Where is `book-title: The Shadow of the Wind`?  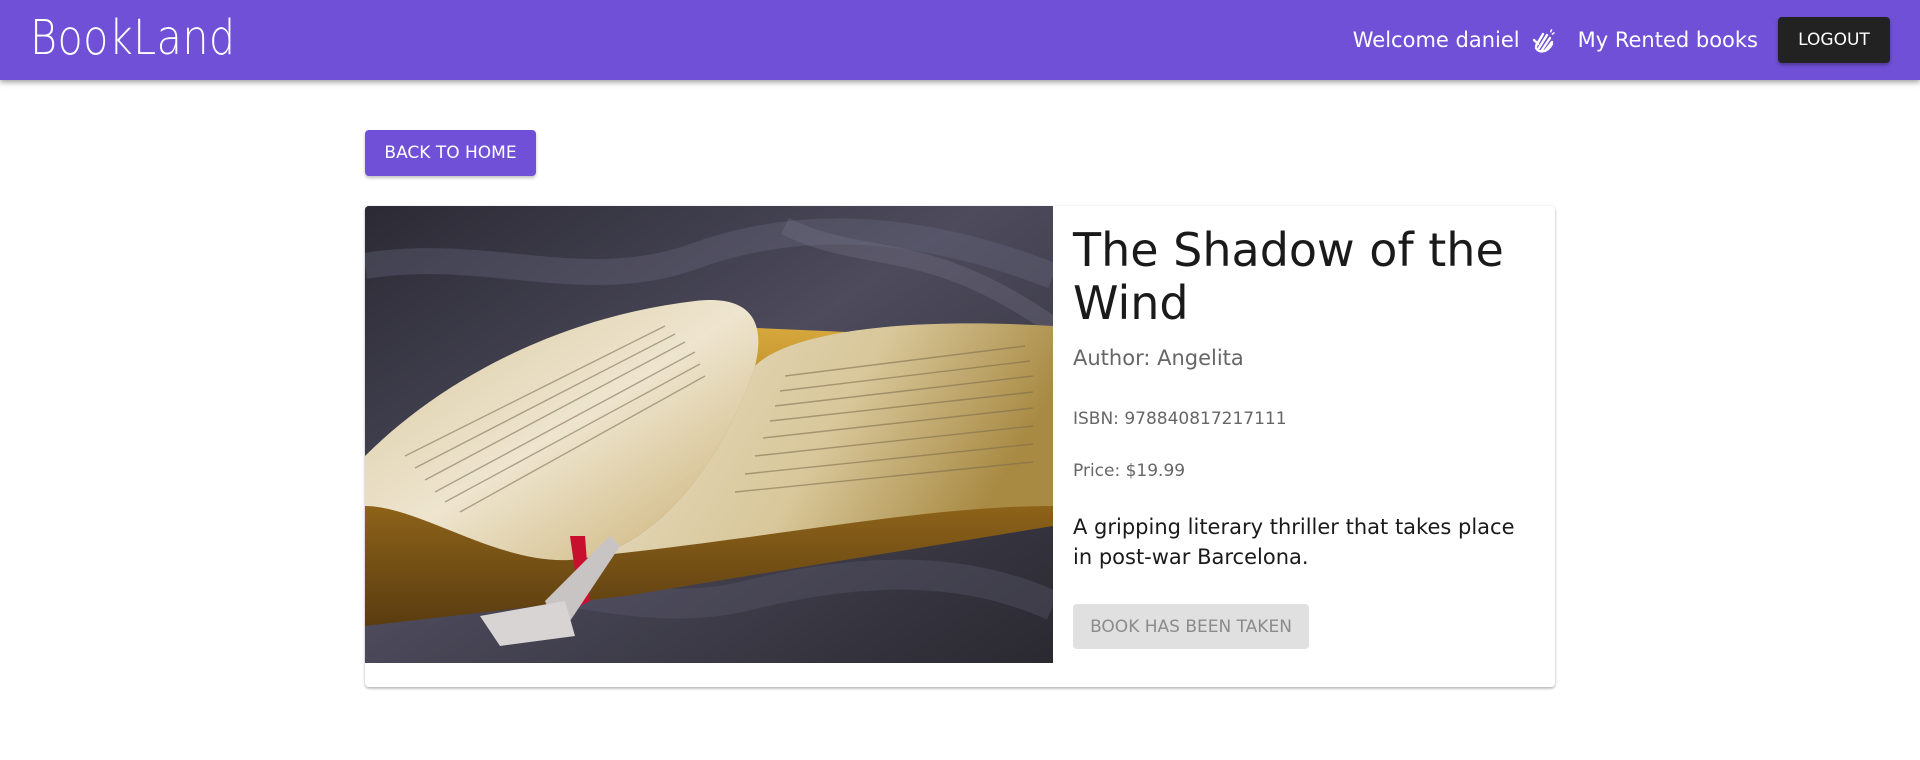
book-title: The Shadow of the Wind is located at coordinates (1288, 276).